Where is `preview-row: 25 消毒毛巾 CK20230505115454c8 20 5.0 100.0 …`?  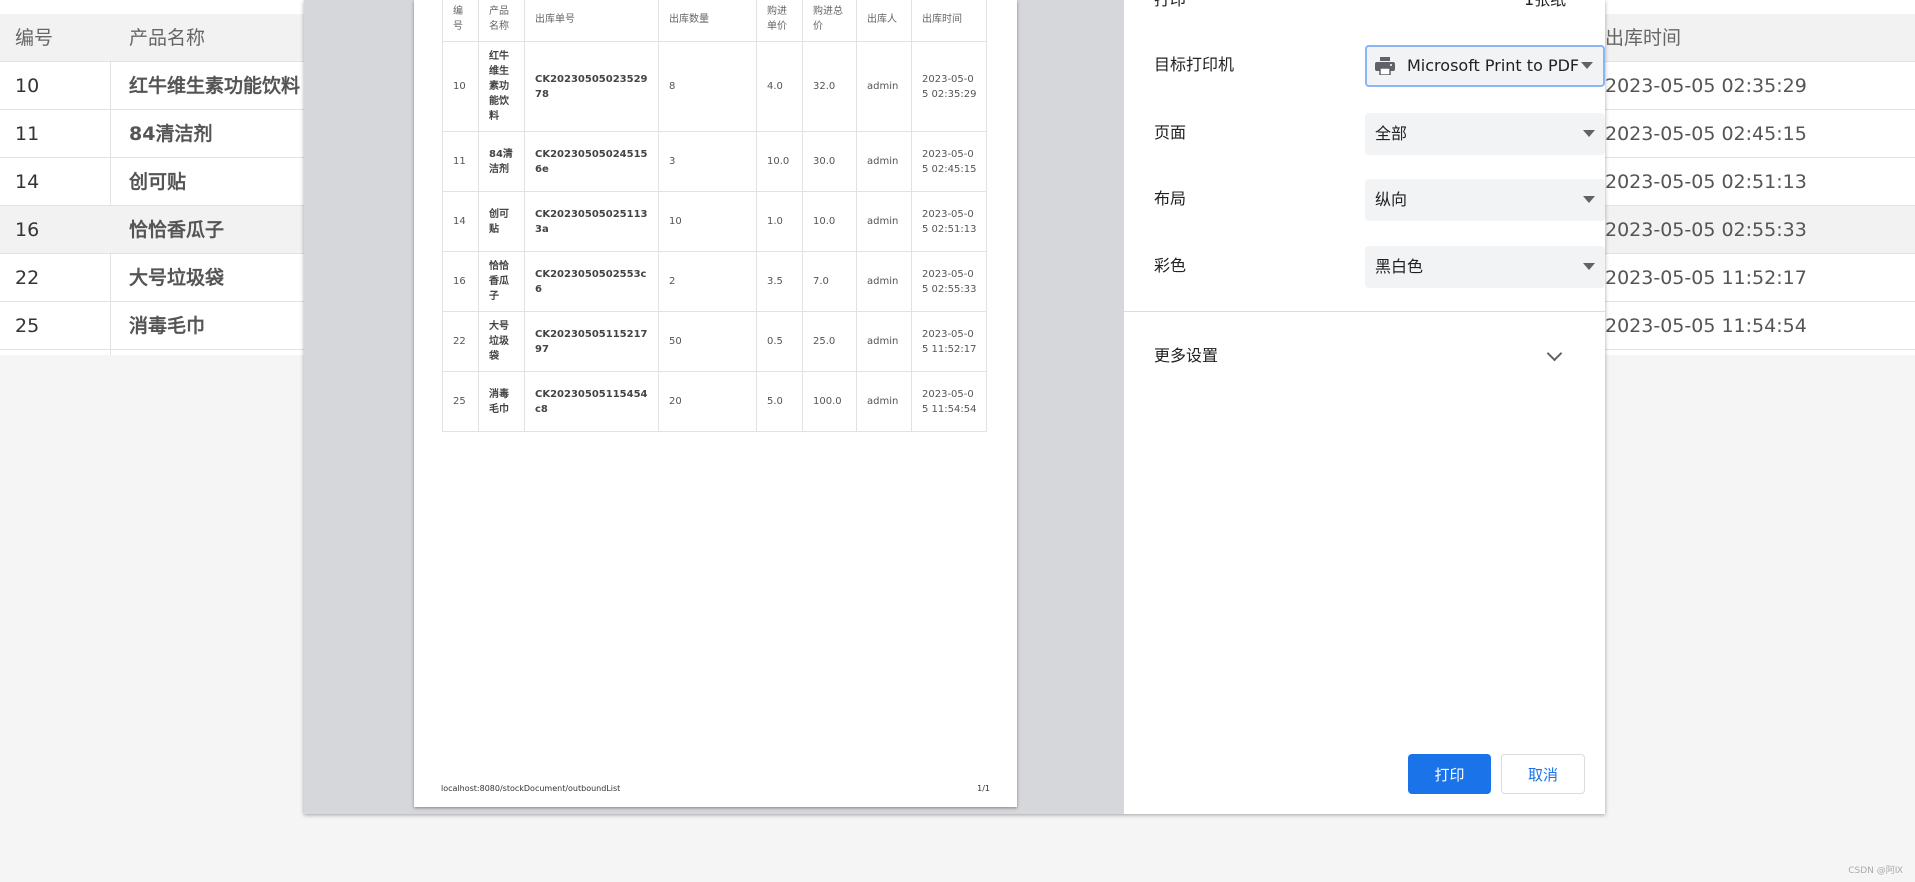
preview-row: 25 消毒毛巾 CK20230505115454c8 20 5.0 100.0 … is located at coordinates (714, 401).